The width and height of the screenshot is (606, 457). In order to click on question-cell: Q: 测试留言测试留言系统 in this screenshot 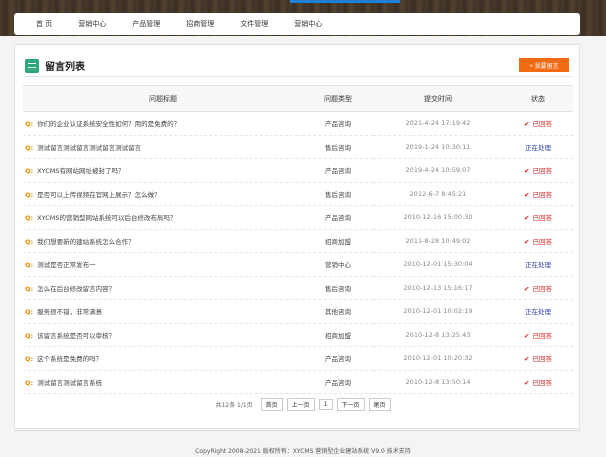, I will do `click(163, 382)`.